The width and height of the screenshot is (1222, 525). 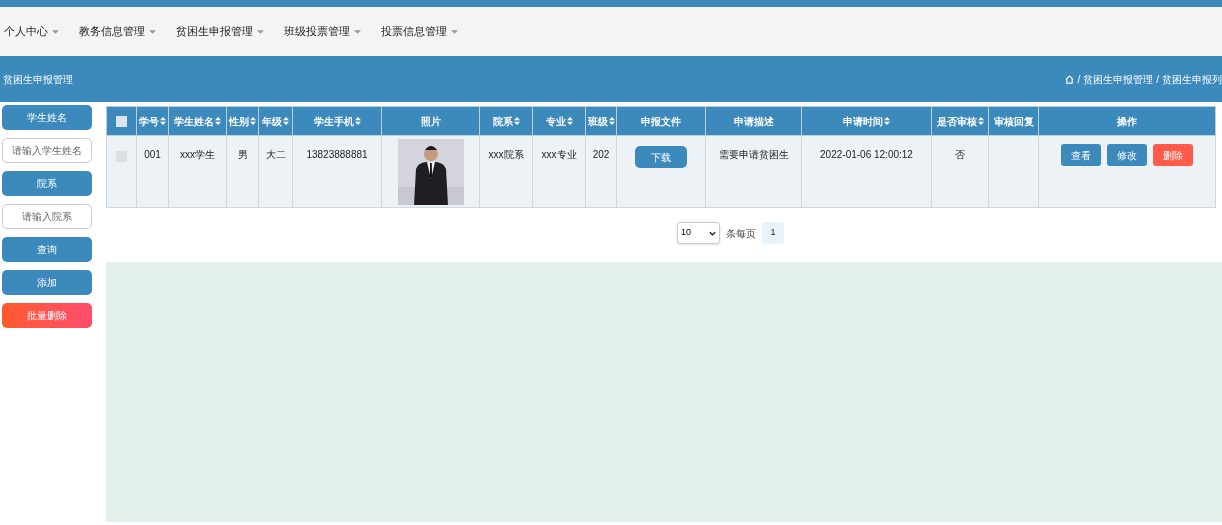 What do you see at coordinates (430, 121) in the screenshot?
I see `column-header: 照片` at bounding box center [430, 121].